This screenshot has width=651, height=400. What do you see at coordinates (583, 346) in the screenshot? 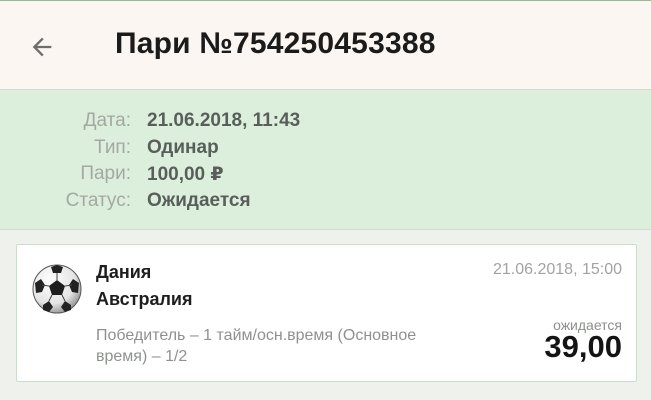
I see `odds-value: 39,00` at bounding box center [583, 346].